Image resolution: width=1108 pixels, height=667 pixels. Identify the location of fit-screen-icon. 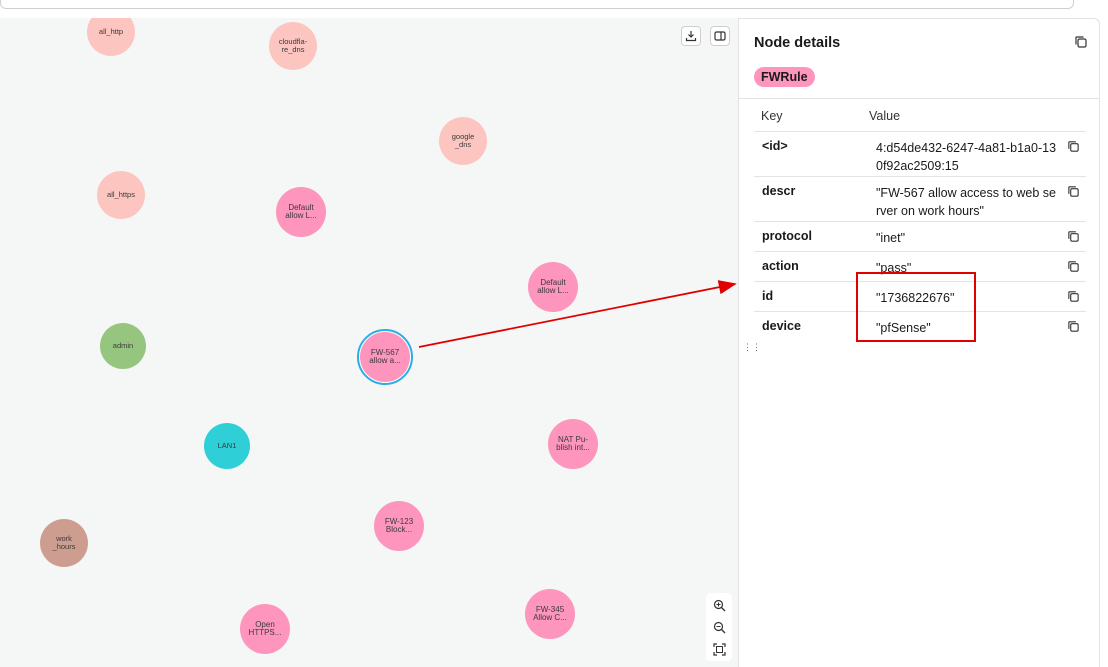
(719, 649).